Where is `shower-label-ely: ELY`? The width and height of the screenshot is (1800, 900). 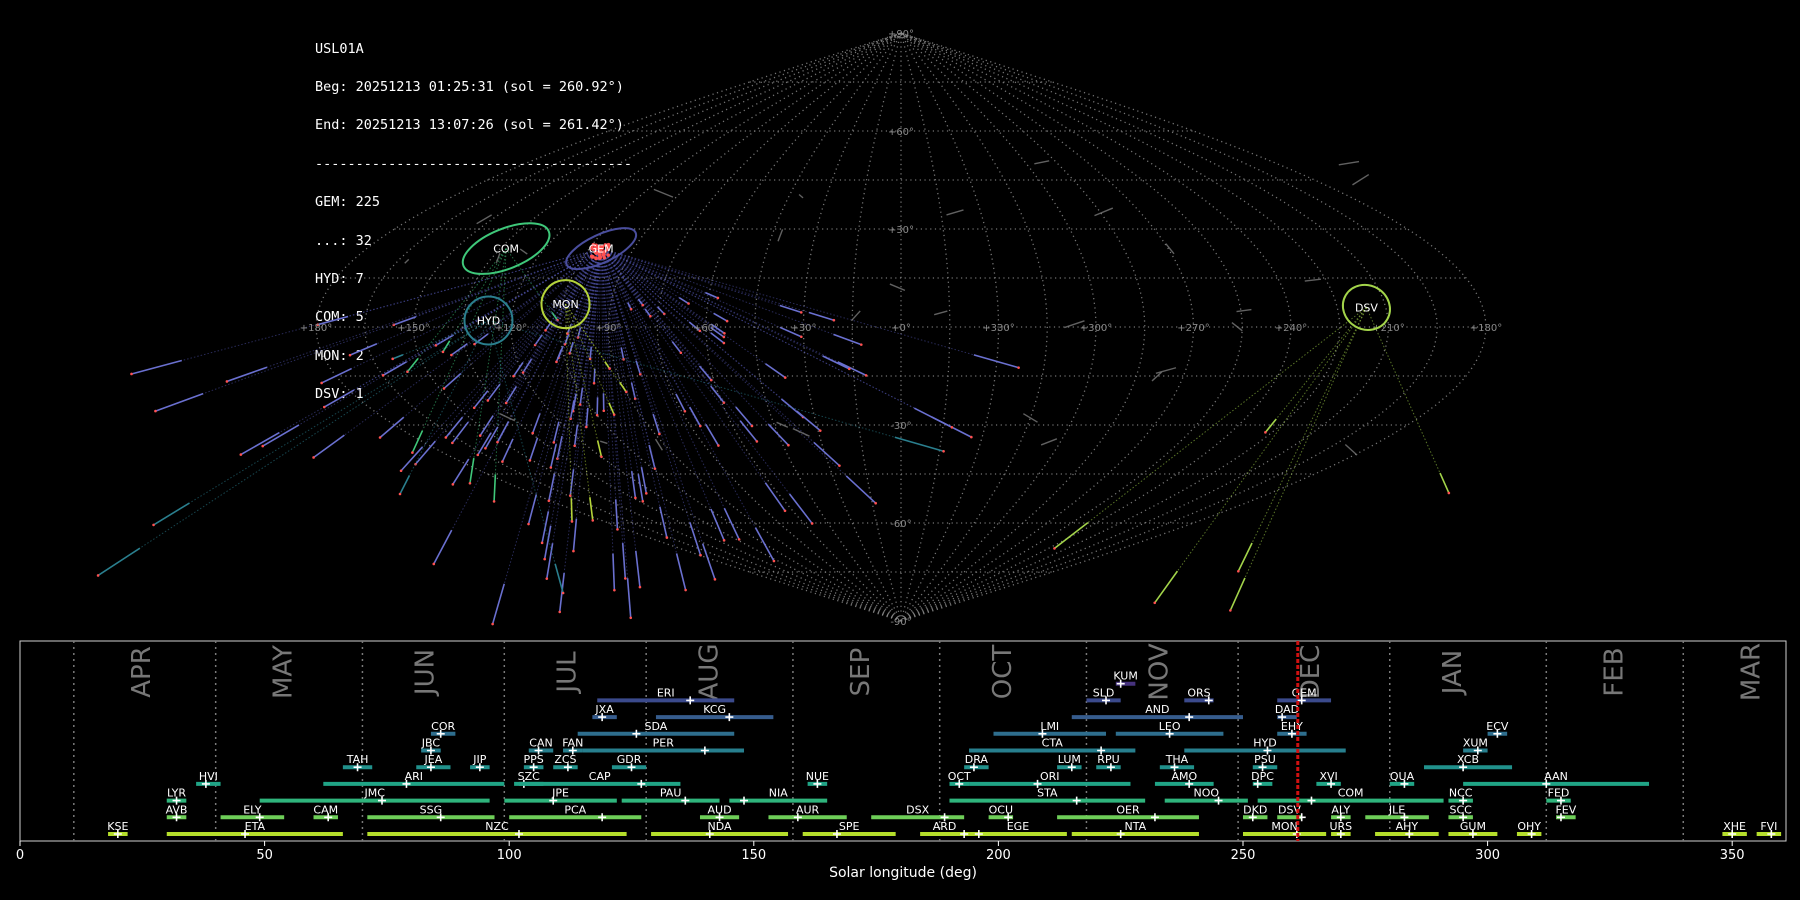
shower-label-ely: ELY is located at coordinates (252, 809).